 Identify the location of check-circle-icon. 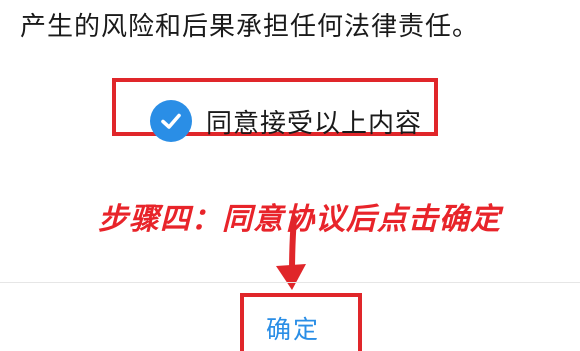
(171, 121).